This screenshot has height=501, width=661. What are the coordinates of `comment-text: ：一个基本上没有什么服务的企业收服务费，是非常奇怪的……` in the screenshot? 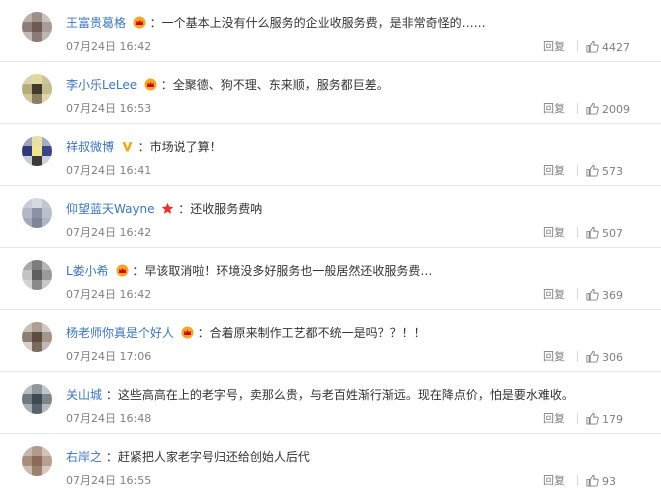 It's located at (317, 23).